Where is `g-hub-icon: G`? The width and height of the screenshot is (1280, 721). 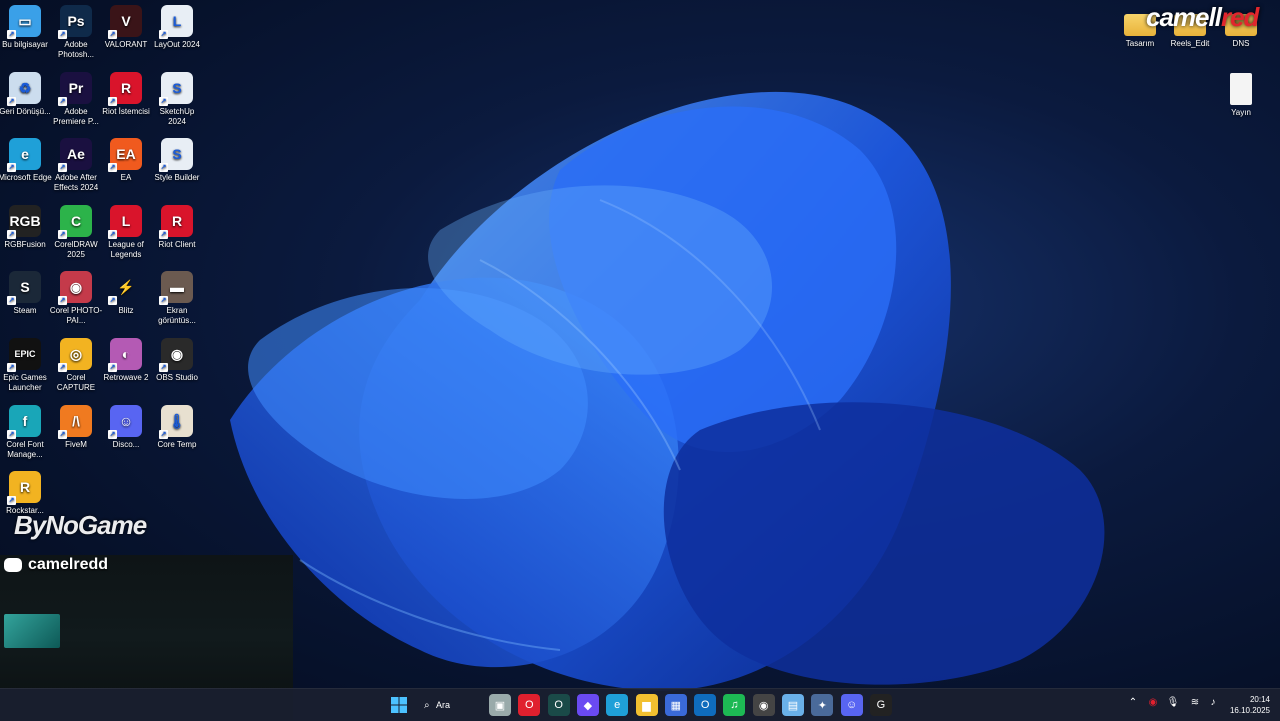
g-hub-icon: G is located at coordinates (880, 705).